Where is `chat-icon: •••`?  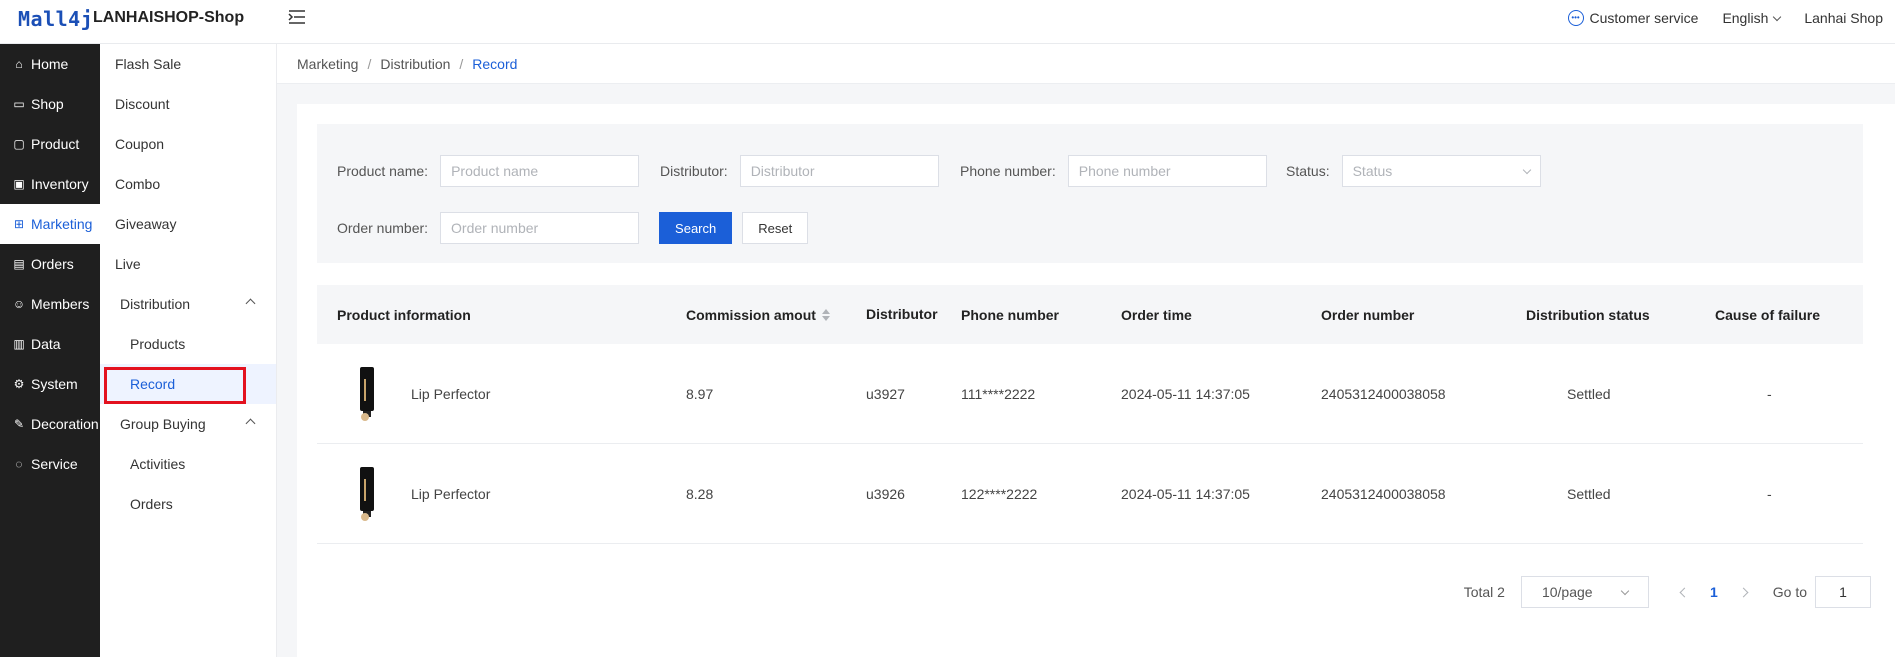
chat-icon: ••• is located at coordinates (1575, 18).